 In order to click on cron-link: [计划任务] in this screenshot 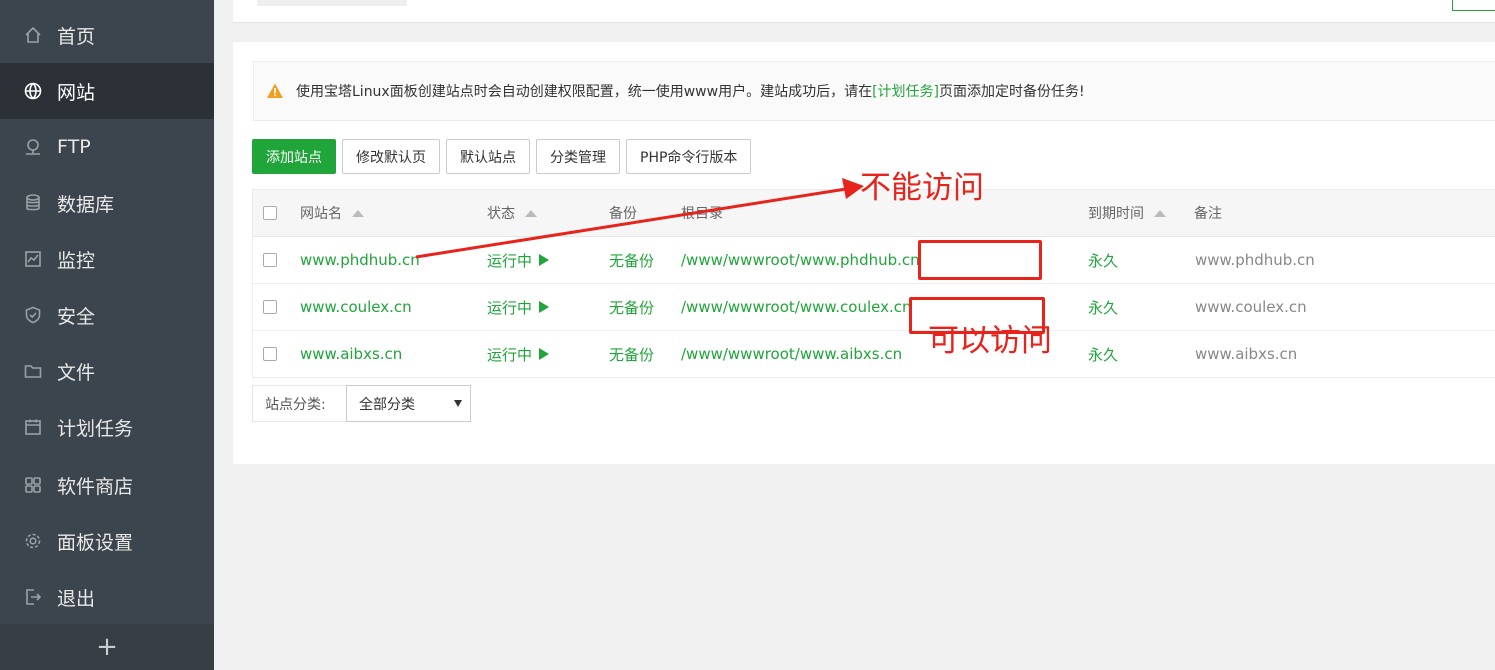, I will do `click(905, 91)`.